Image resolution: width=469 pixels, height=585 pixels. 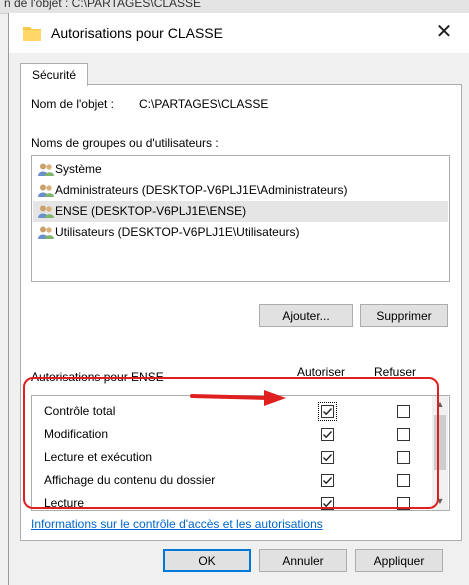 What do you see at coordinates (54, 74) in the screenshot?
I see `tab-security: Sécurité` at bounding box center [54, 74].